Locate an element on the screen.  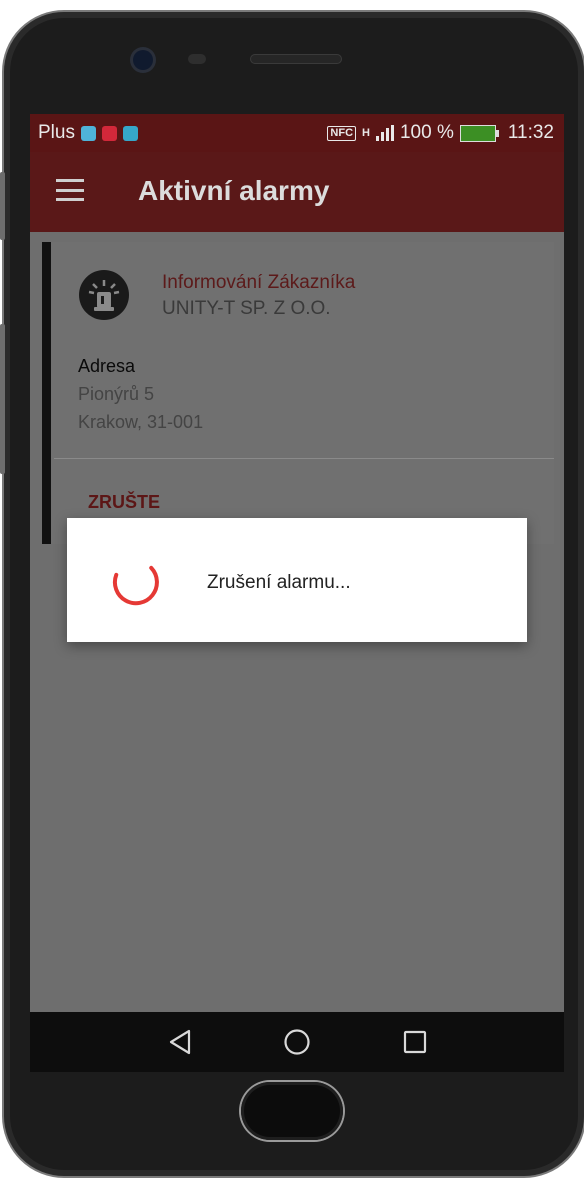
volume-button is located at coordinates (2, 206).